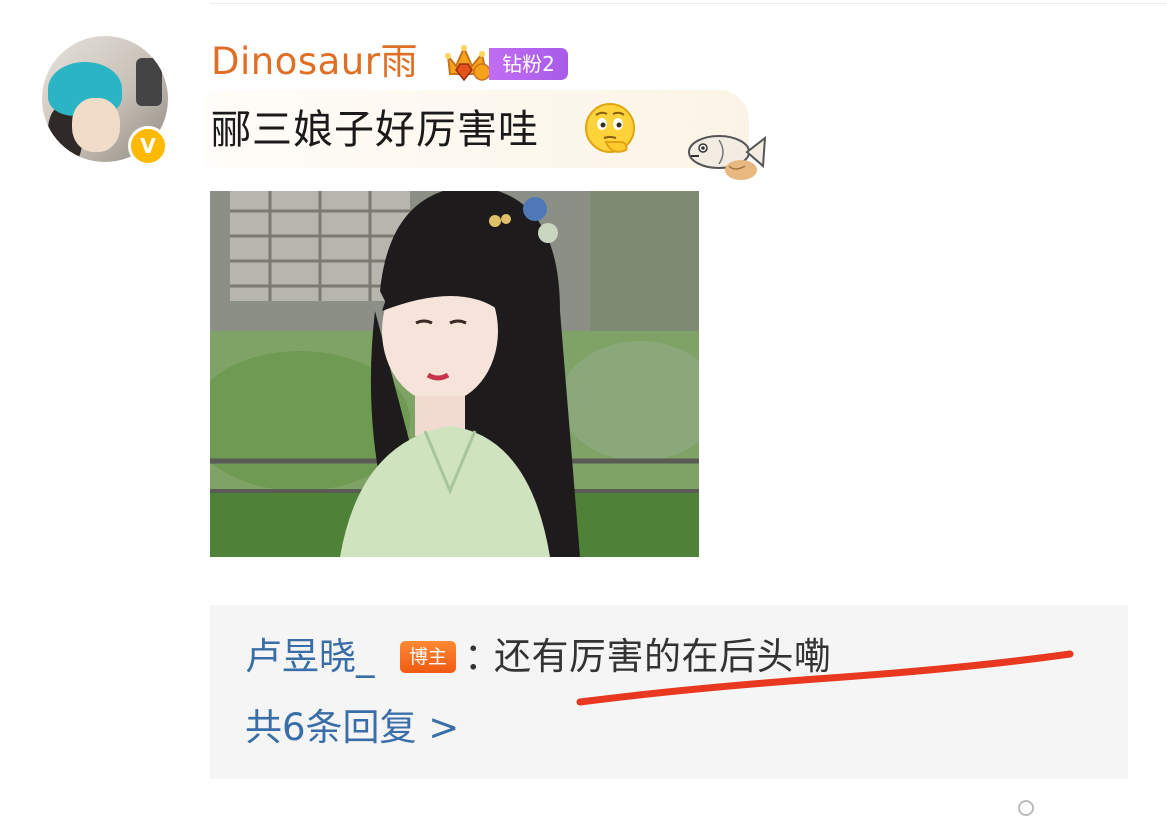 The width and height of the screenshot is (1167, 816). I want to click on reply-author: 卢昱晓_, so click(310, 657).